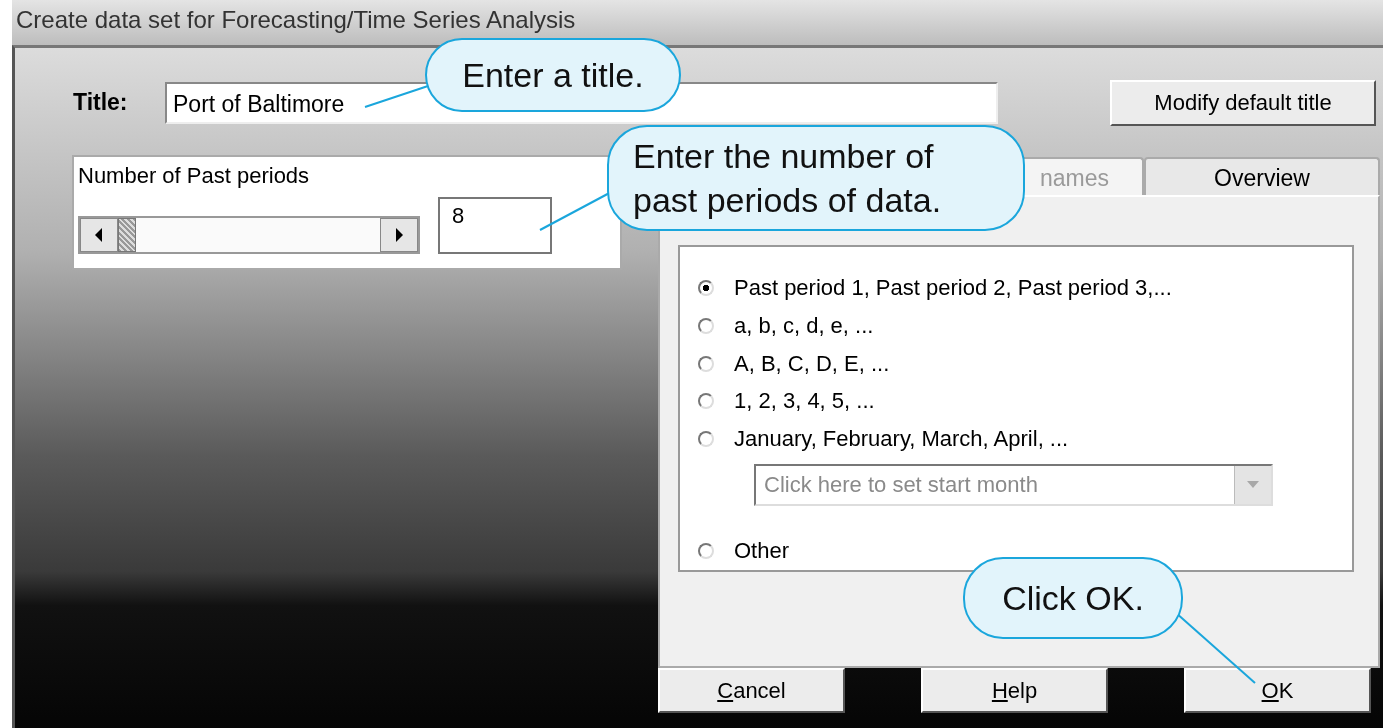 The image size is (1383, 728). Describe the element at coordinates (553, 75) in the screenshot. I see `callout-tooltip: Enter a title.` at that location.